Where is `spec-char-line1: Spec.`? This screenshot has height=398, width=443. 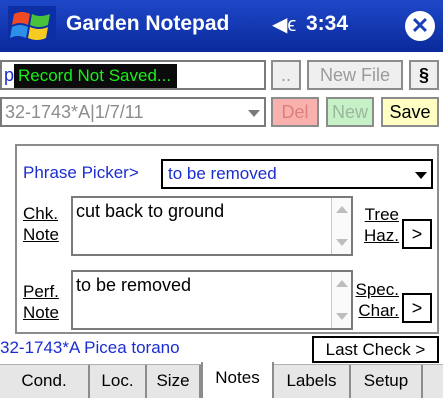 spec-char-line1: Spec. is located at coordinates (377, 289).